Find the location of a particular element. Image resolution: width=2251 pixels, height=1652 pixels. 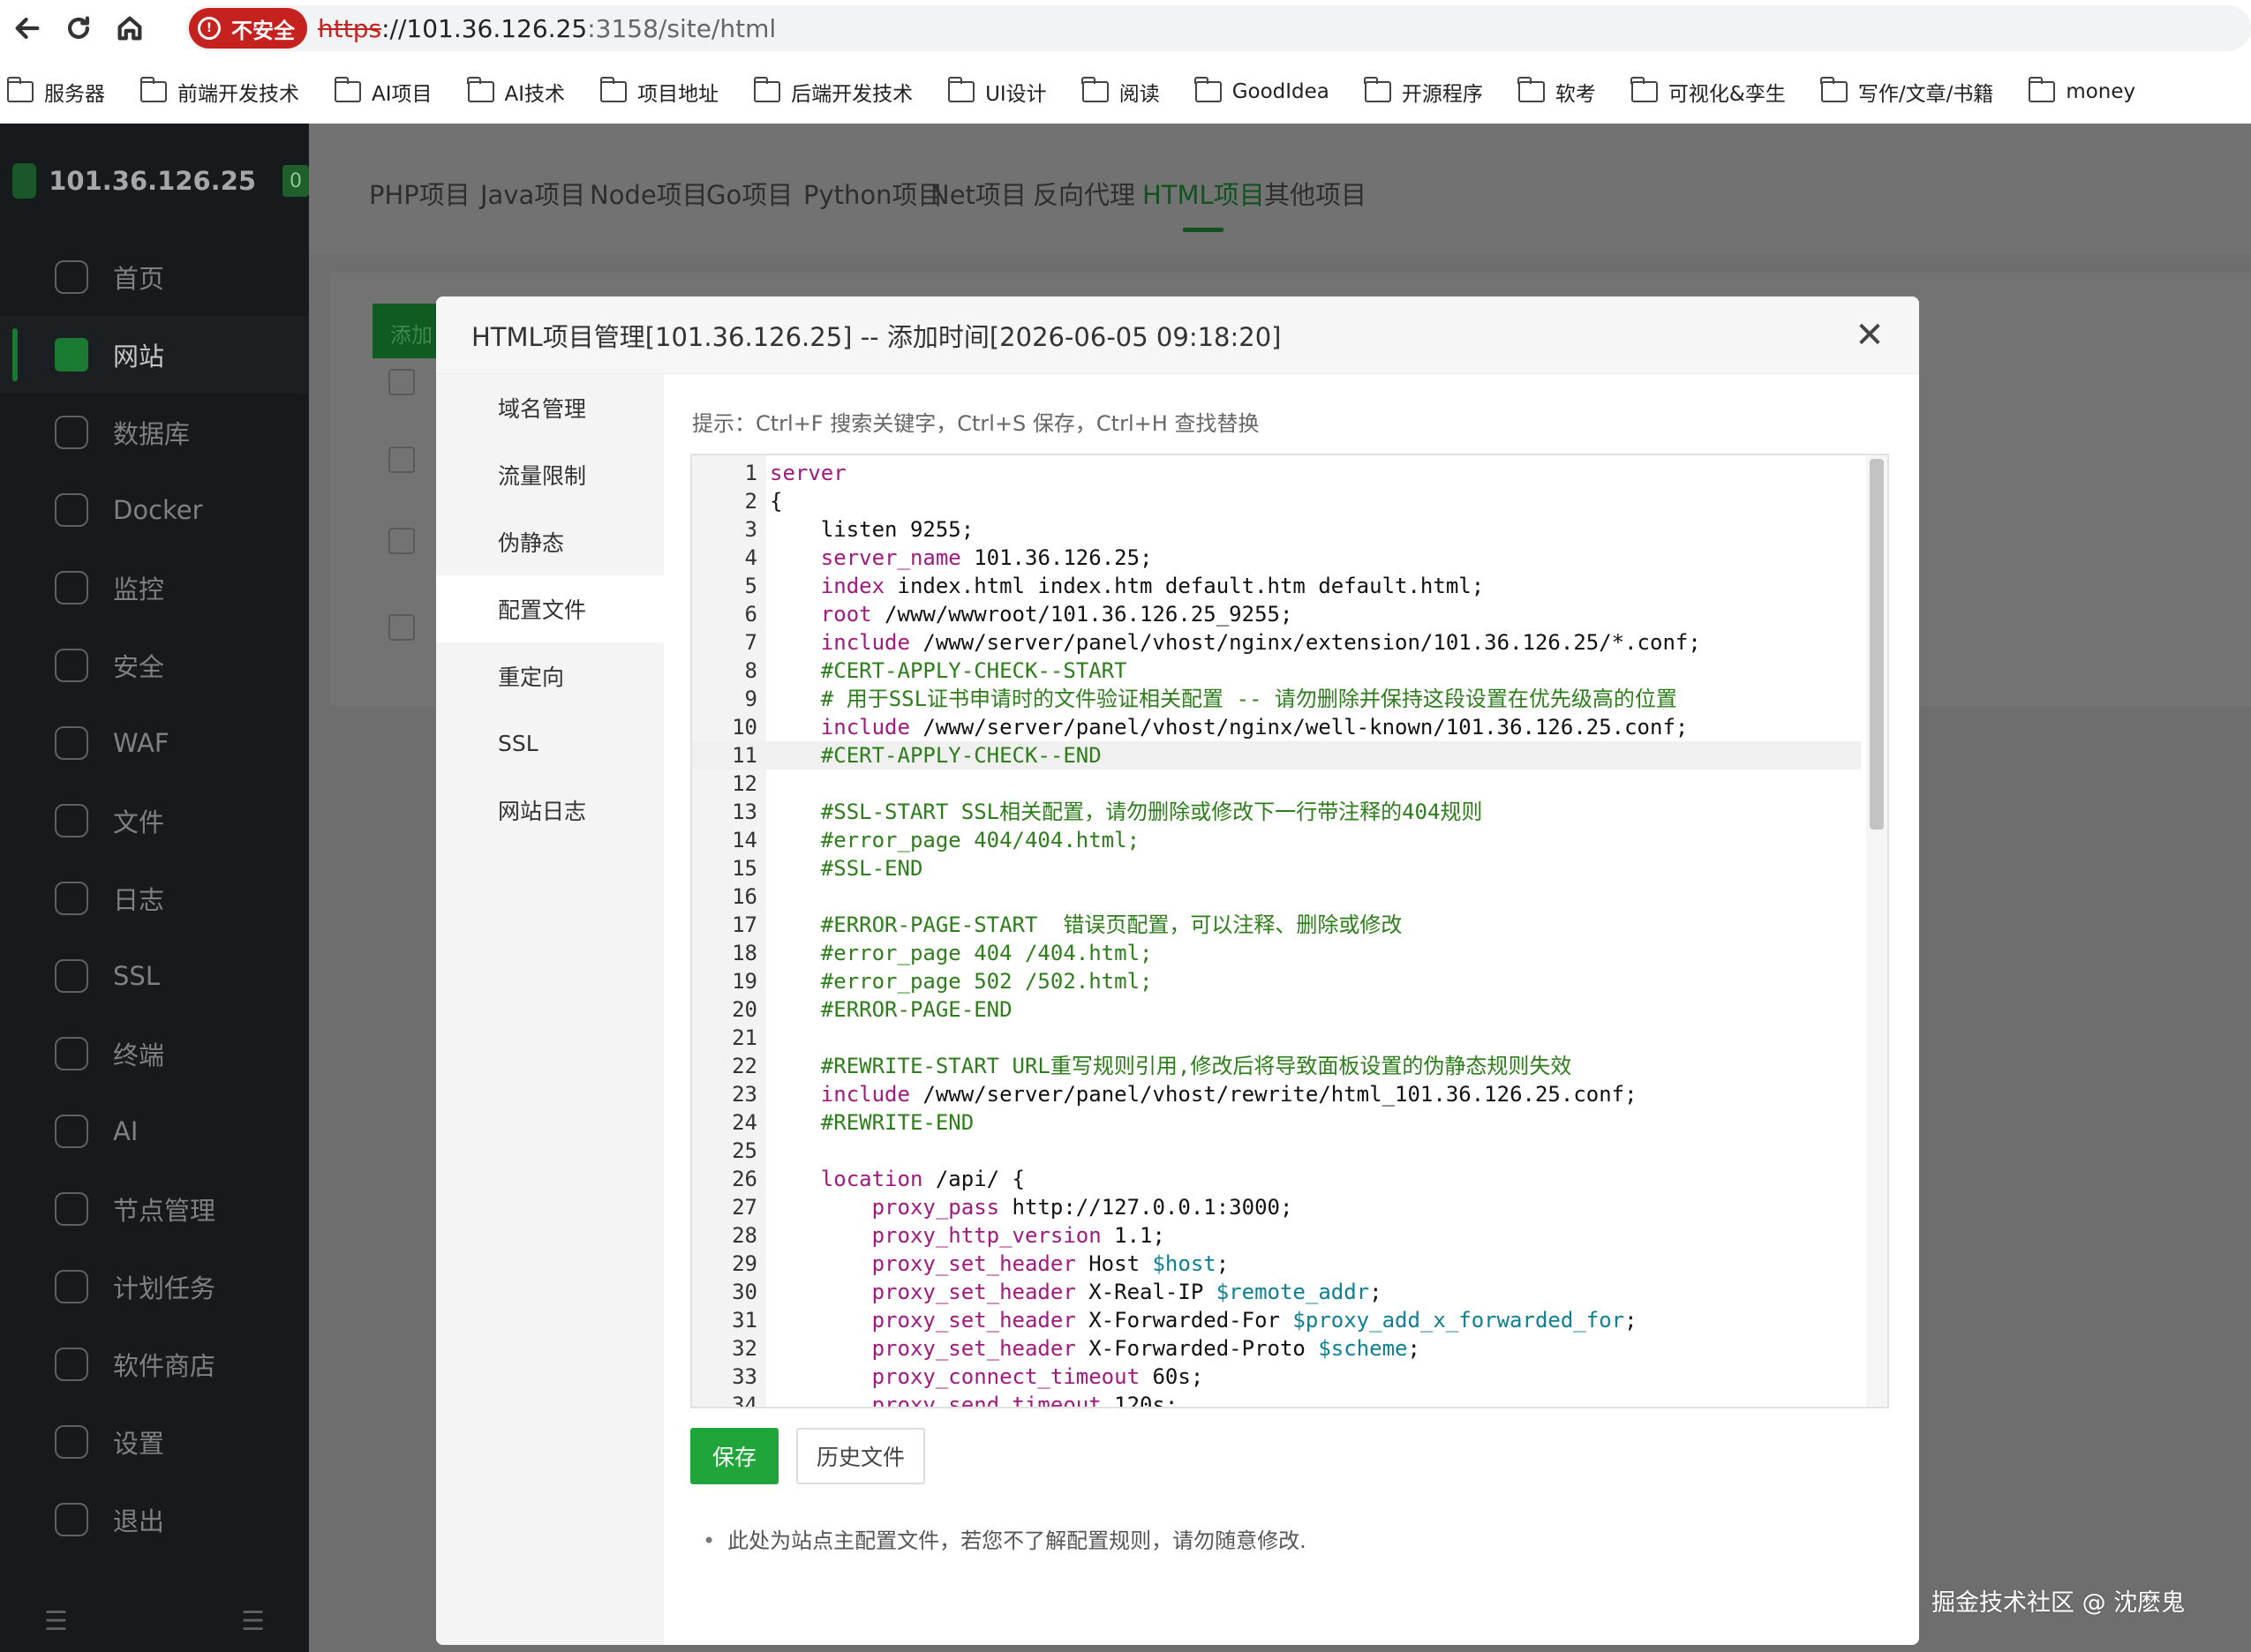

sidebar-item: 网站 is located at coordinates (154, 355).